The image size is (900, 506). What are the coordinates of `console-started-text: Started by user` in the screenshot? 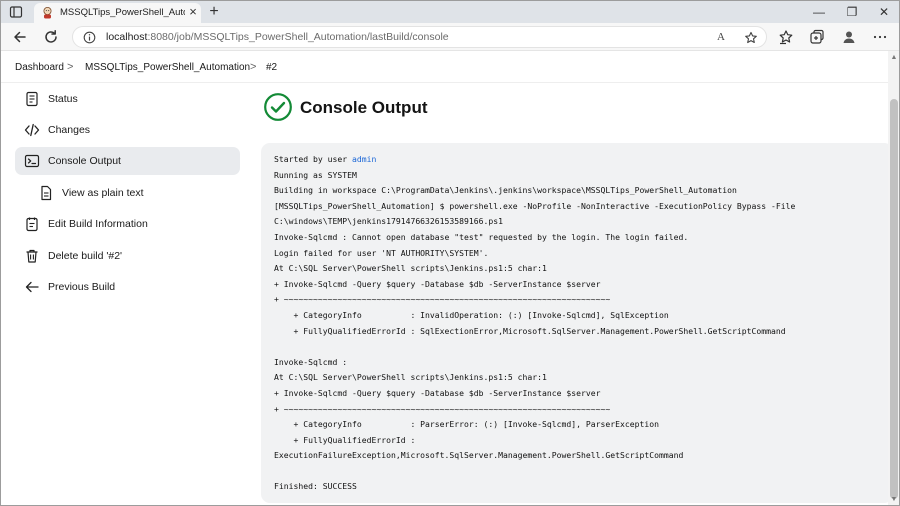 It's located at (313, 159).